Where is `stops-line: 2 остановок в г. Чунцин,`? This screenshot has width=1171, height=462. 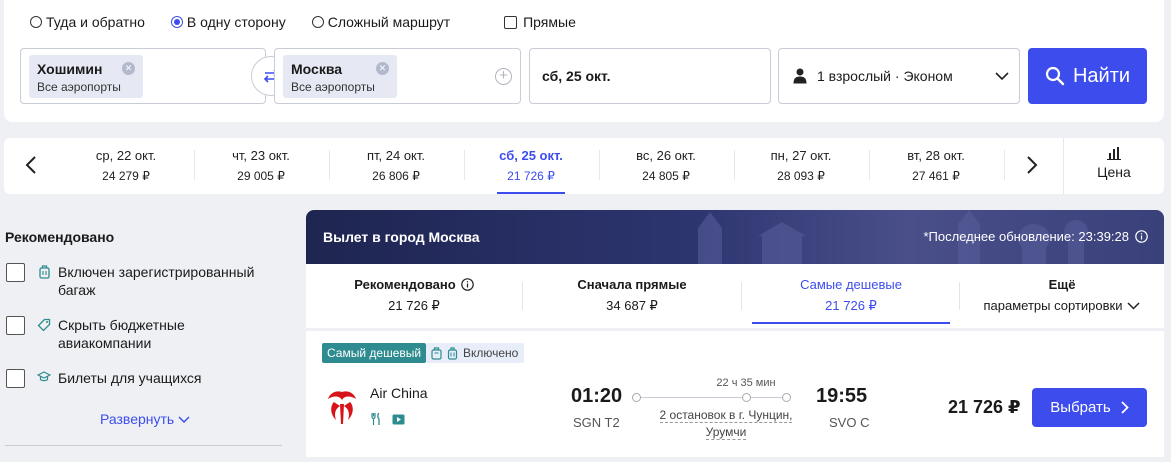
stops-line: 2 остановок в г. Чунцин, is located at coordinates (726, 415).